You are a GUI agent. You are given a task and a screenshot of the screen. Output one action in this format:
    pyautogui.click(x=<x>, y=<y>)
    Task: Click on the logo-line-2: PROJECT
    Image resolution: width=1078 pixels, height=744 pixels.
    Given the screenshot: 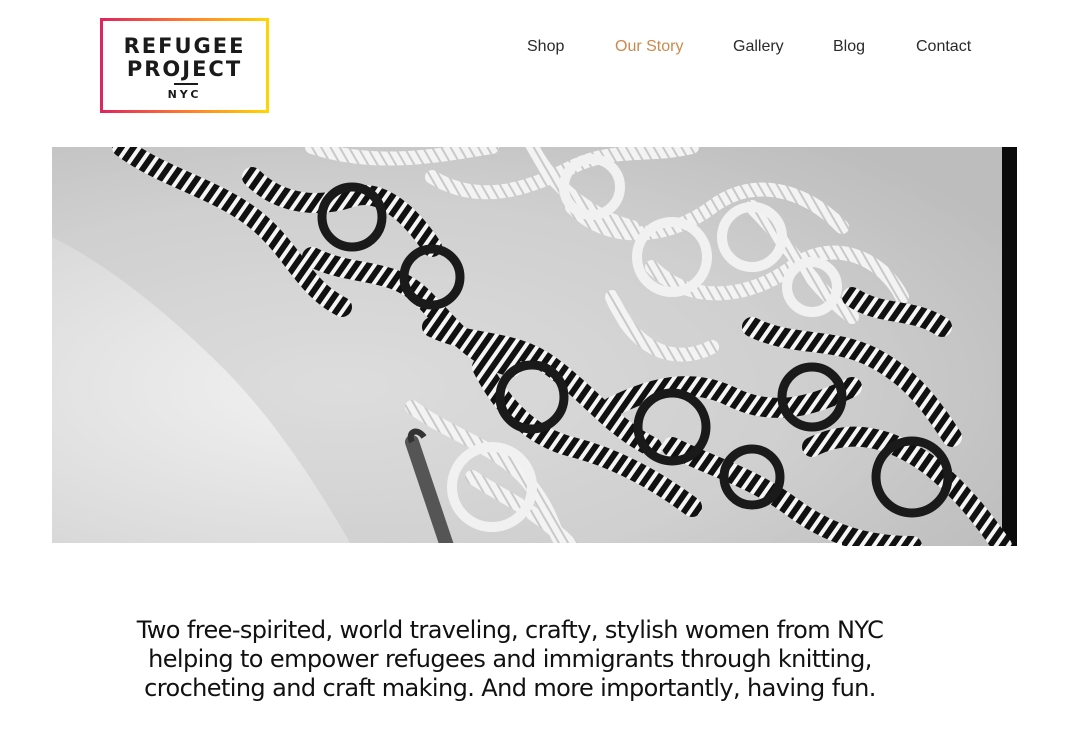 What is the action you would take?
    pyautogui.click(x=184, y=69)
    